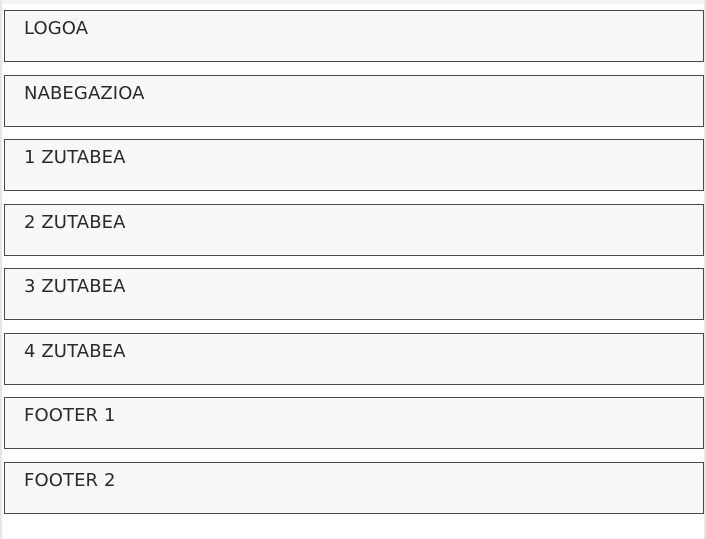 The width and height of the screenshot is (706, 539). I want to click on column-2-block: 2 ZUTABEA, so click(354, 229).